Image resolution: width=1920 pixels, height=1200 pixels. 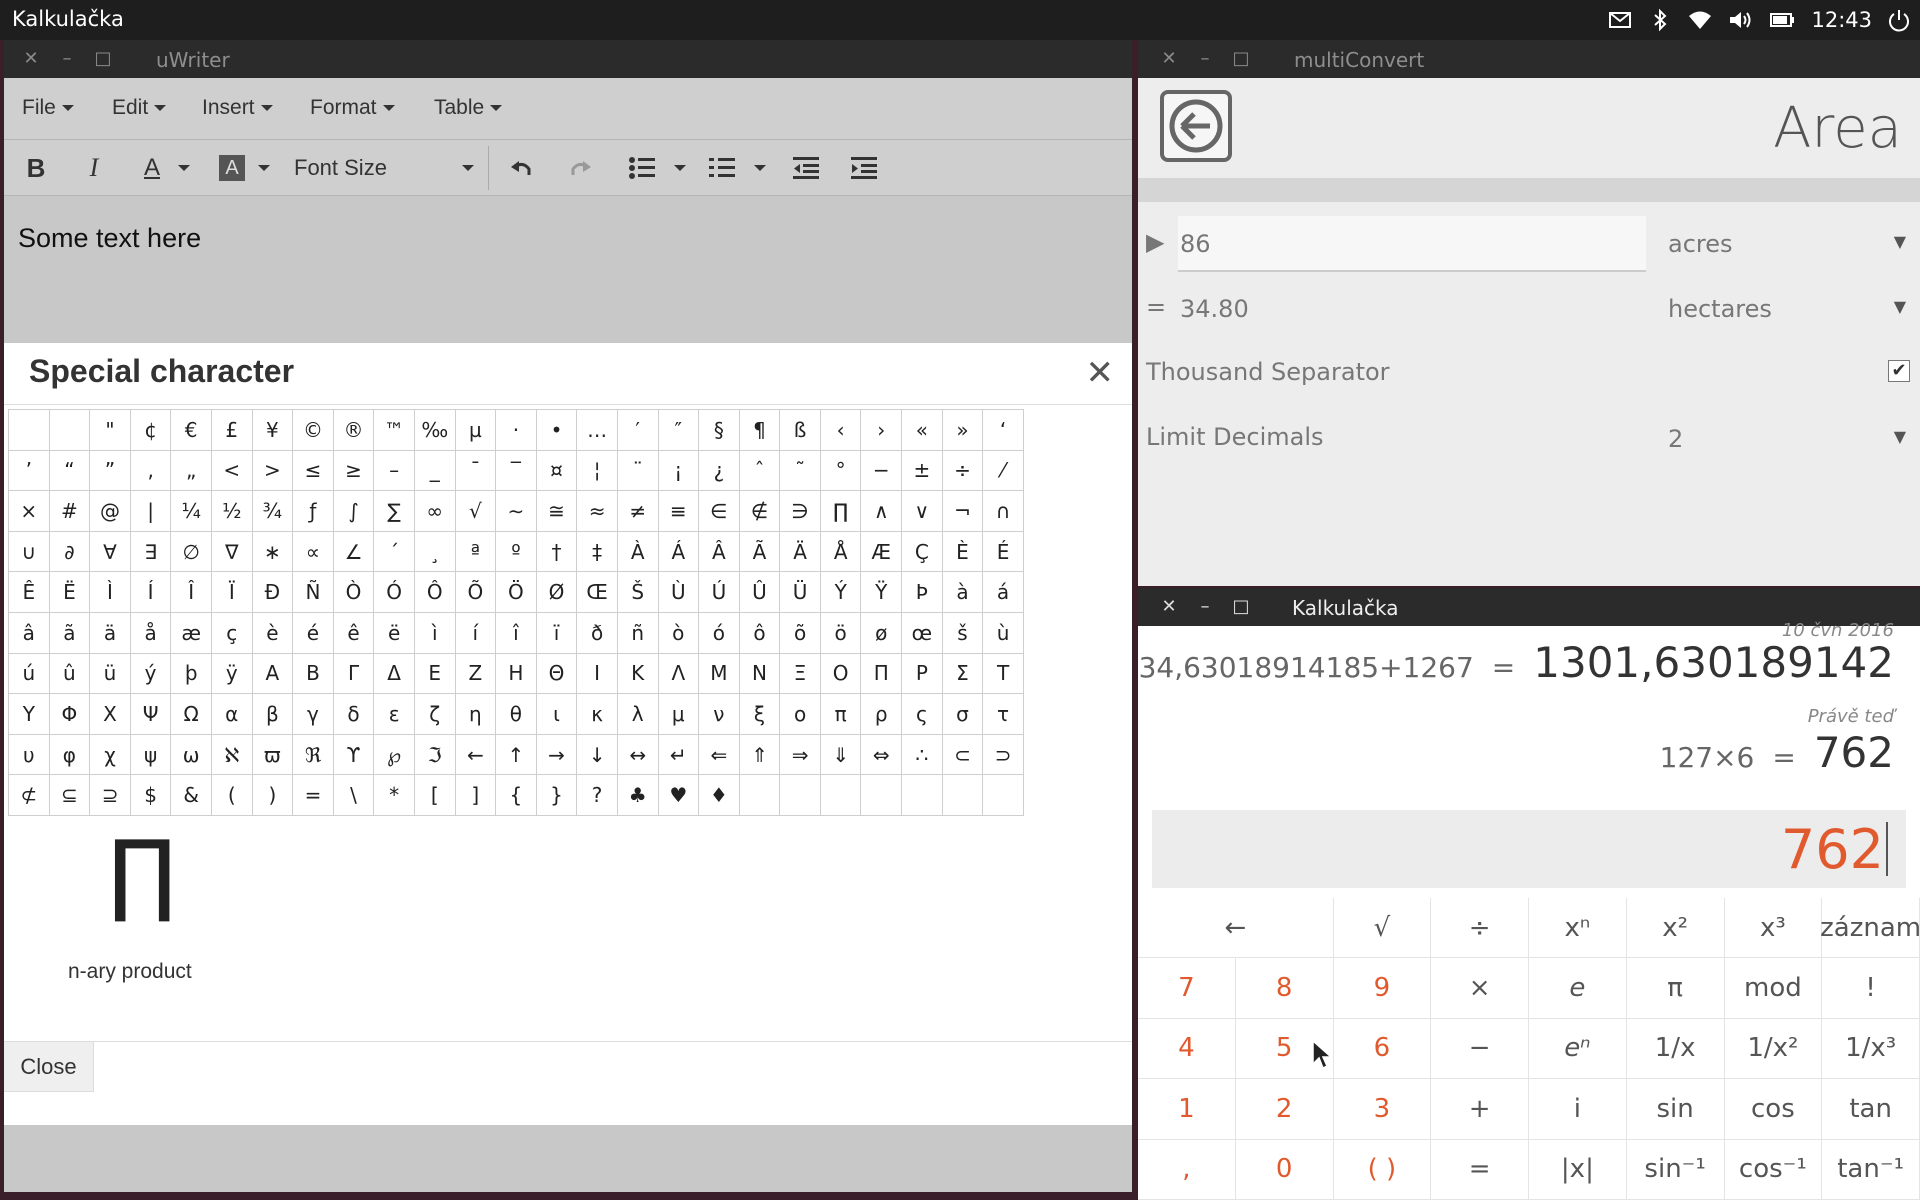 What do you see at coordinates (69, 632) in the screenshot?
I see `character-cell: ã` at bounding box center [69, 632].